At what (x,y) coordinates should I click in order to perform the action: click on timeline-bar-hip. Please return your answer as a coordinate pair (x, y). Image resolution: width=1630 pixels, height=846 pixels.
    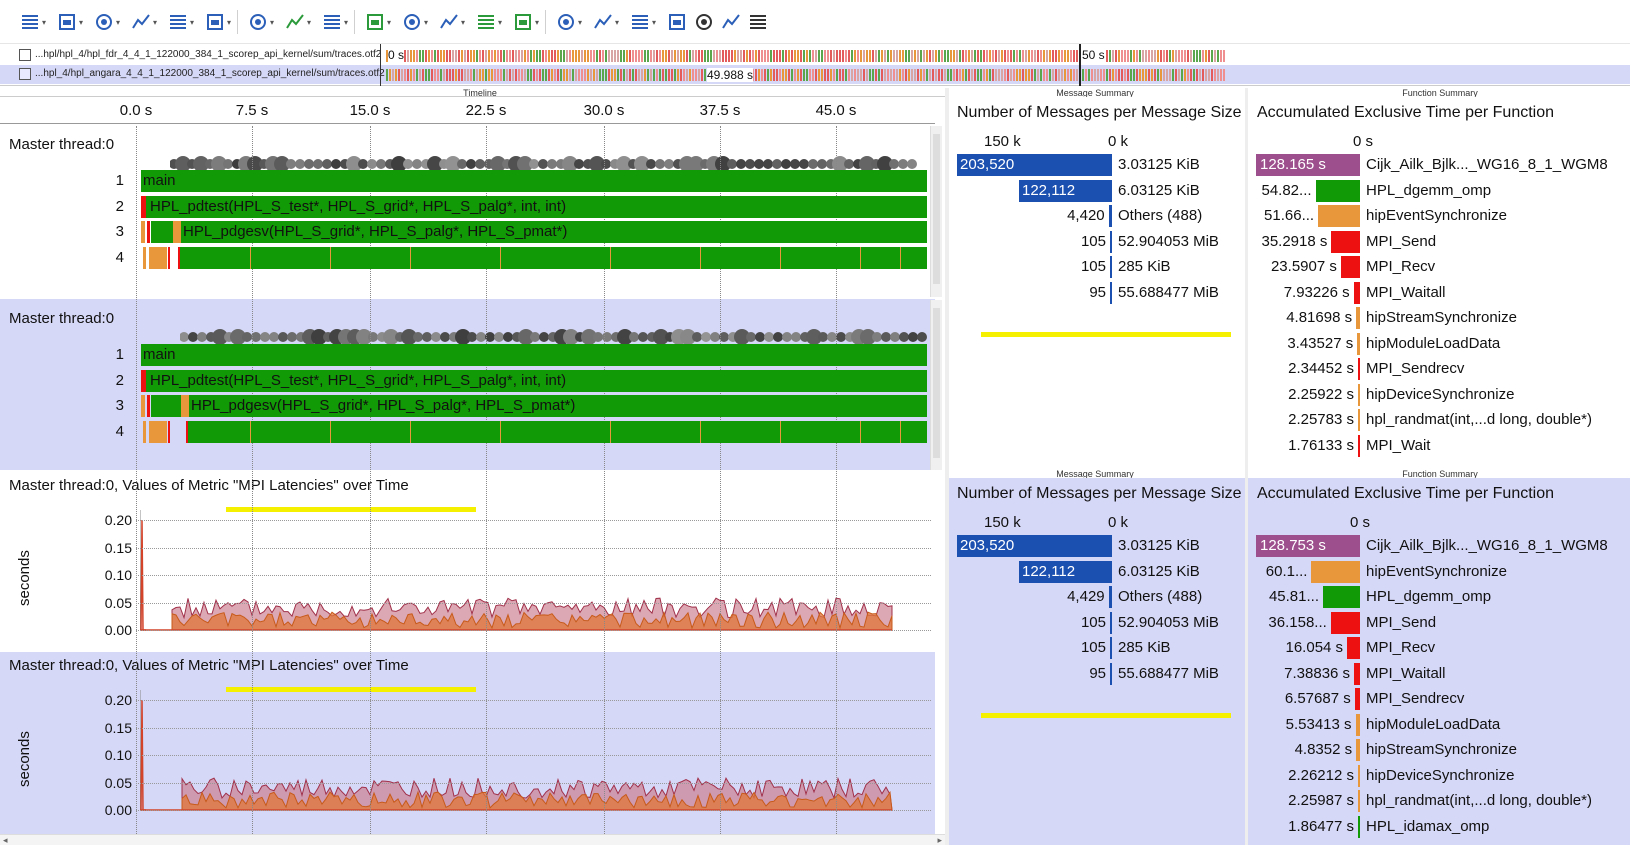
    Looking at the image, I should click on (158, 432).